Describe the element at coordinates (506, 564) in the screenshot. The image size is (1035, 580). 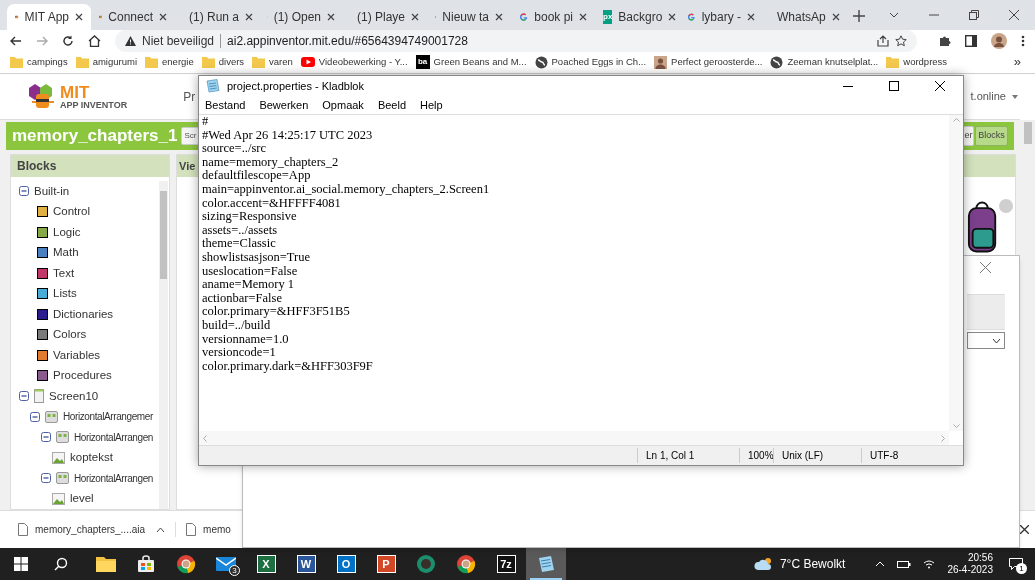
I see `app-icon: 7z` at that location.